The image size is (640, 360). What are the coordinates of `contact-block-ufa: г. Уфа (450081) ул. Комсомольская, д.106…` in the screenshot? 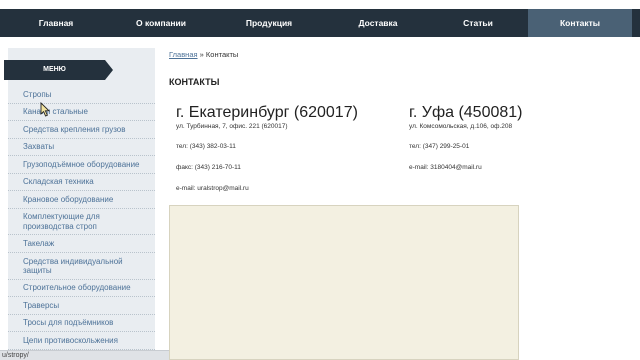 It's located at (466, 117).